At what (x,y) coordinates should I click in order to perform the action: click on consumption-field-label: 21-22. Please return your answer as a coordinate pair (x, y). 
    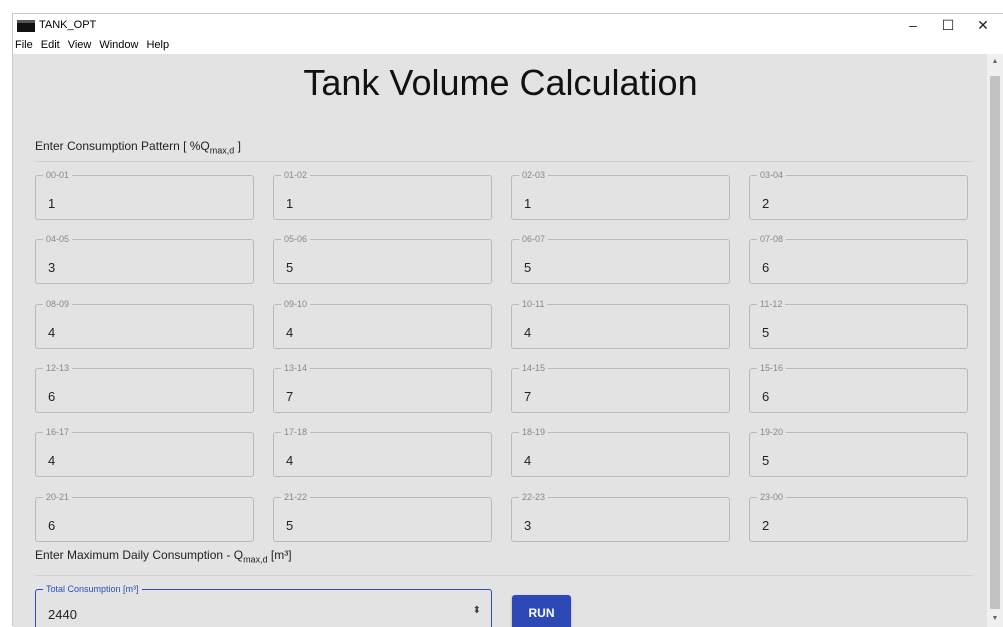
    Looking at the image, I should click on (296, 497).